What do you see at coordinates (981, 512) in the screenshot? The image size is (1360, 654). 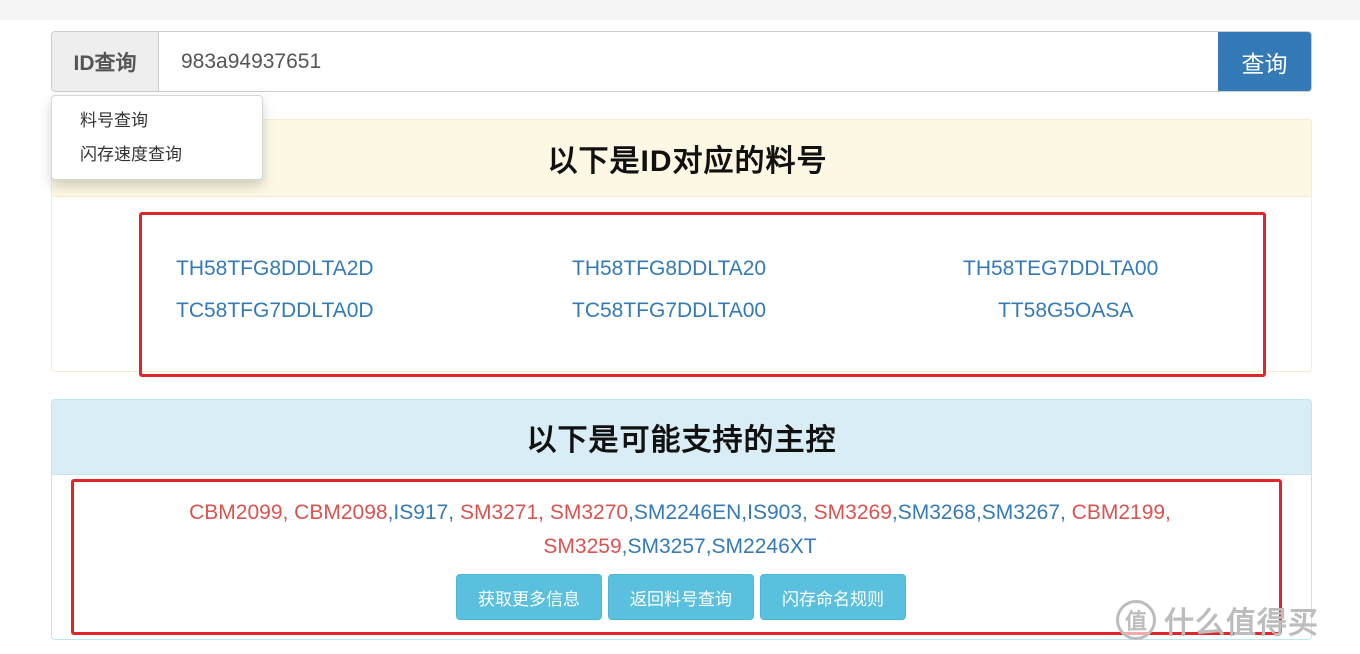 I see `controller-text: ,SM3268,SM3267,` at bounding box center [981, 512].